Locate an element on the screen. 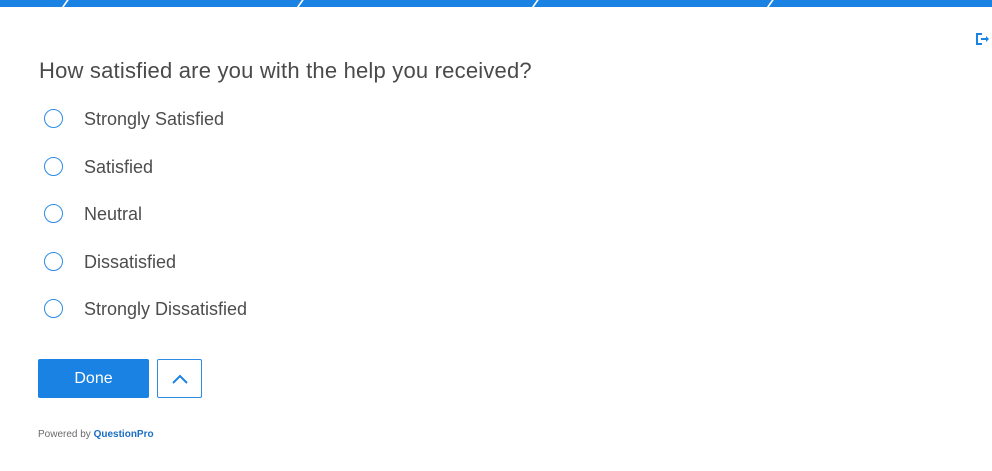  option-label: Neutral is located at coordinates (113, 214).